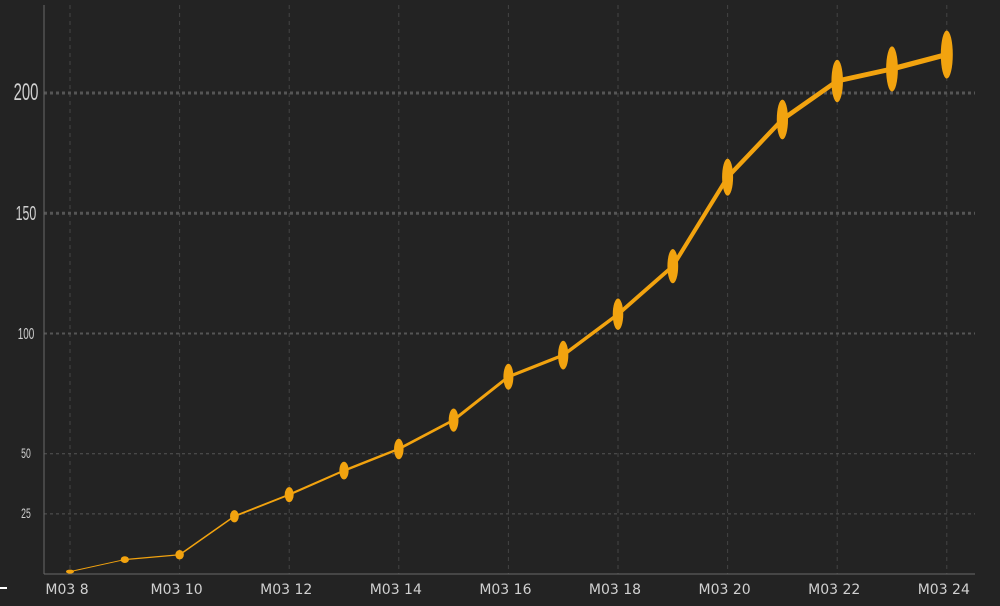 This screenshot has width=1000, height=606. Describe the element at coordinates (66, 590) in the screenshot. I see `x-tick-label: M03 8` at that location.